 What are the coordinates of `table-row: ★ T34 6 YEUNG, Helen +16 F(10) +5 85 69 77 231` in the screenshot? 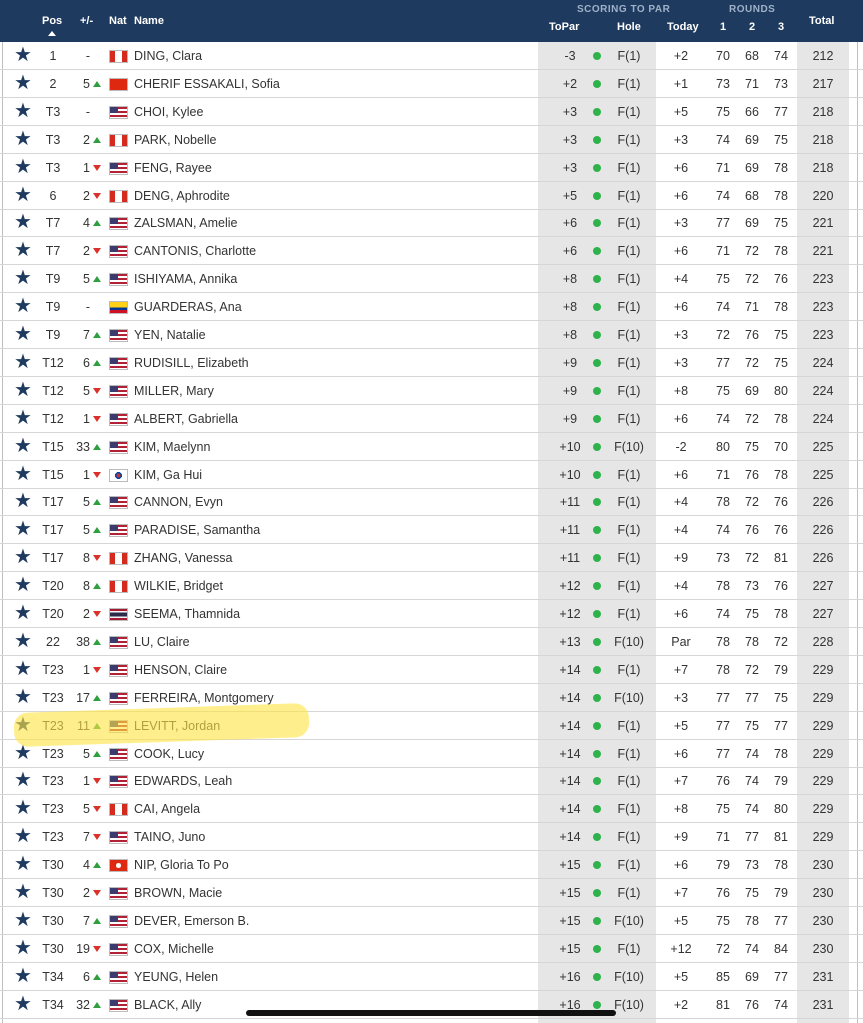 It's located at (431, 977).